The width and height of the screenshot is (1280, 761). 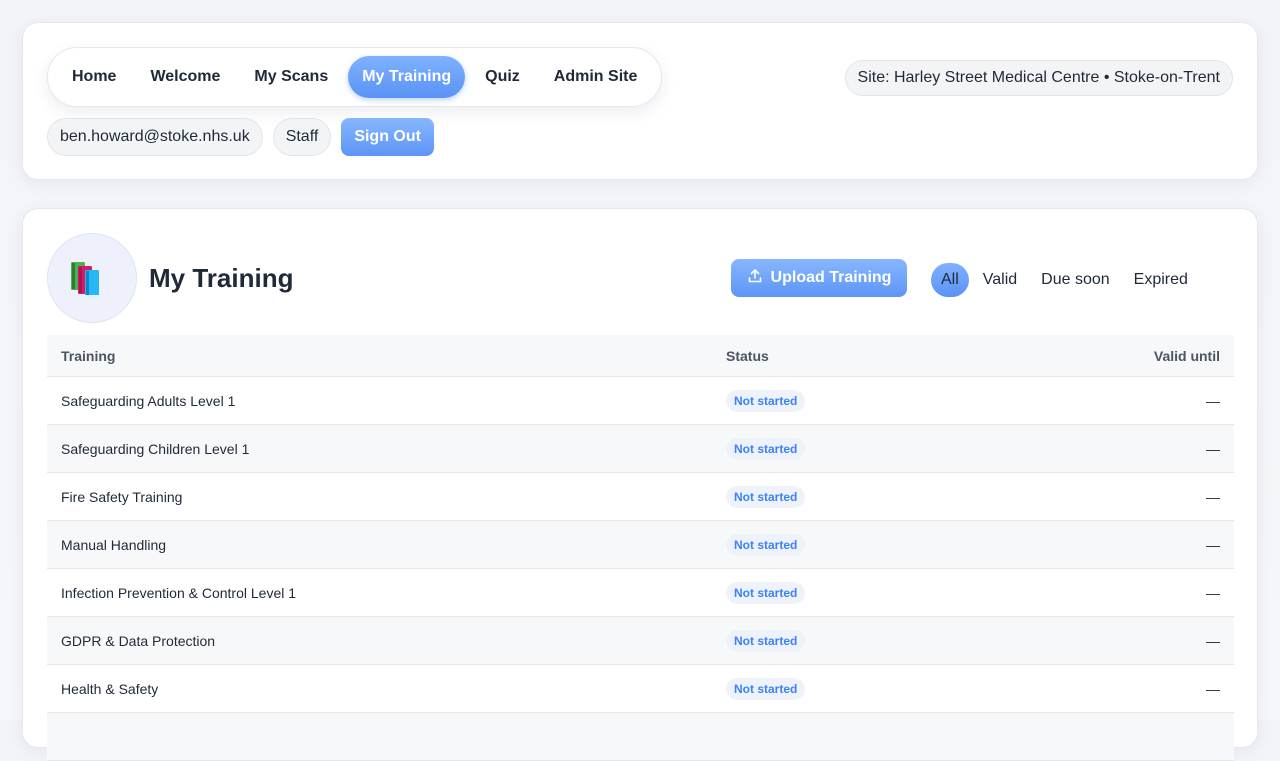 What do you see at coordinates (1000, 280) in the screenshot?
I see `filter-valid: Valid` at bounding box center [1000, 280].